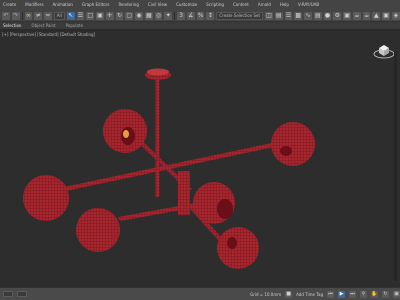 The image size is (400, 300). I want to click on select-manipulate-icon: ✦, so click(168, 15).